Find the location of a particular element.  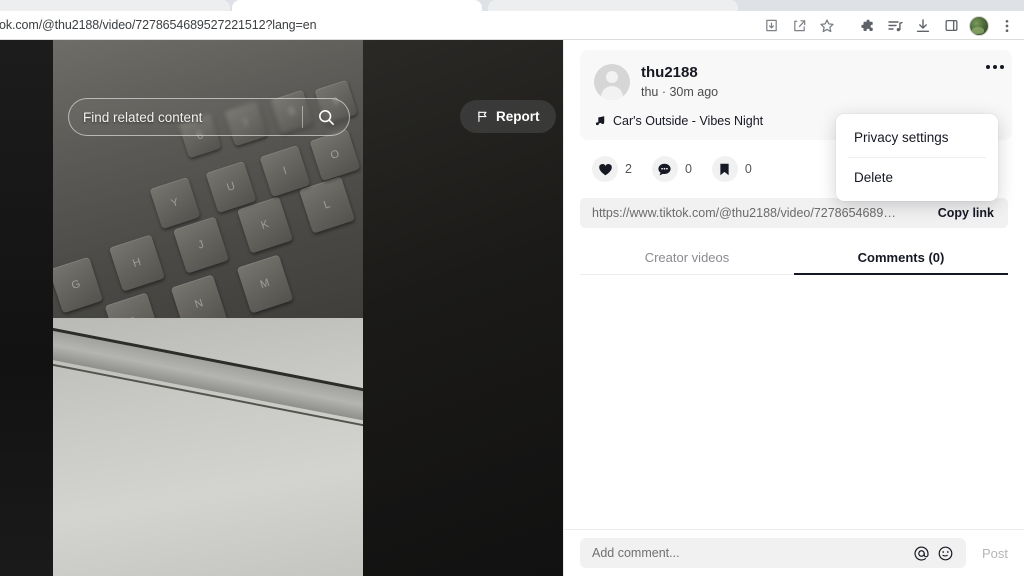

extensions-puzzle-icon is located at coordinates (867, 26).